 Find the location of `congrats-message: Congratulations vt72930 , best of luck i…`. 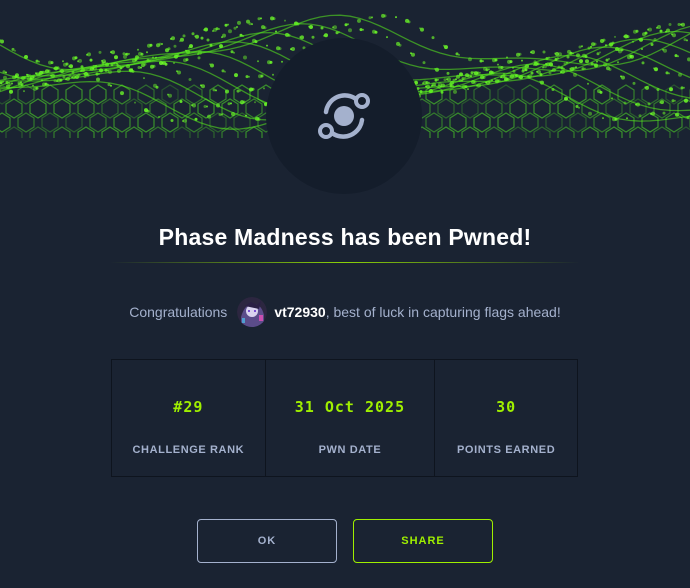

congrats-message: Congratulations vt72930 , best of luck i… is located at coordinates (345, 312).